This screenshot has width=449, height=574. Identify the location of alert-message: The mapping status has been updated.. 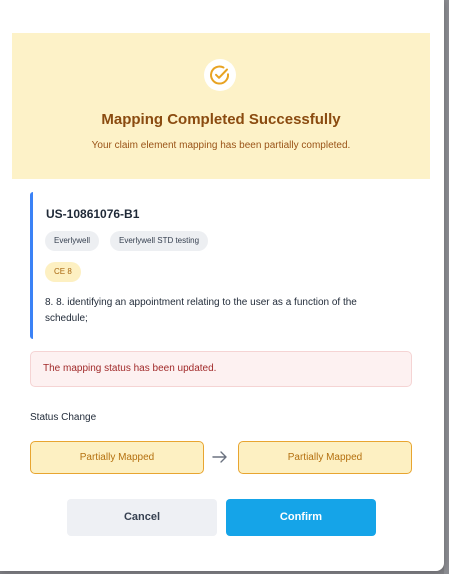
(130, 368).